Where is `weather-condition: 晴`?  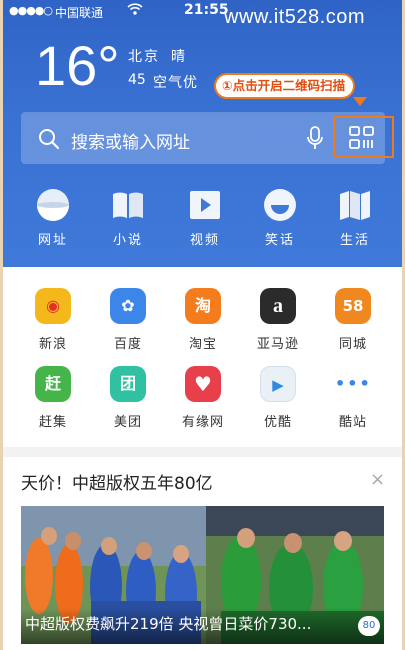 weather-condition: 晴 is located at coordinates (178, 56).